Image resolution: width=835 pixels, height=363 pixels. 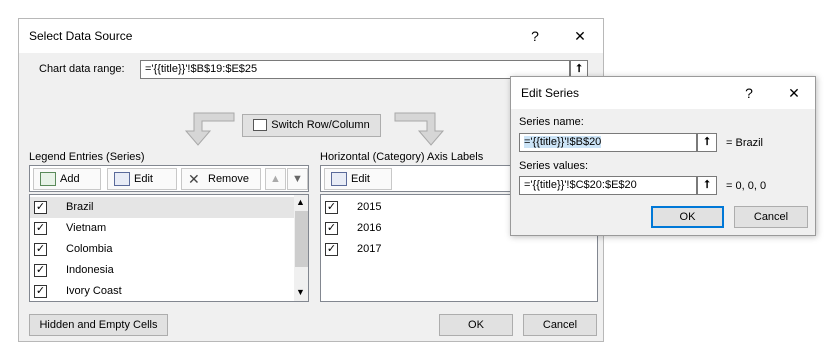 I want to click on category-item-2015: ✓ 2015, so click(x=421, y=207).